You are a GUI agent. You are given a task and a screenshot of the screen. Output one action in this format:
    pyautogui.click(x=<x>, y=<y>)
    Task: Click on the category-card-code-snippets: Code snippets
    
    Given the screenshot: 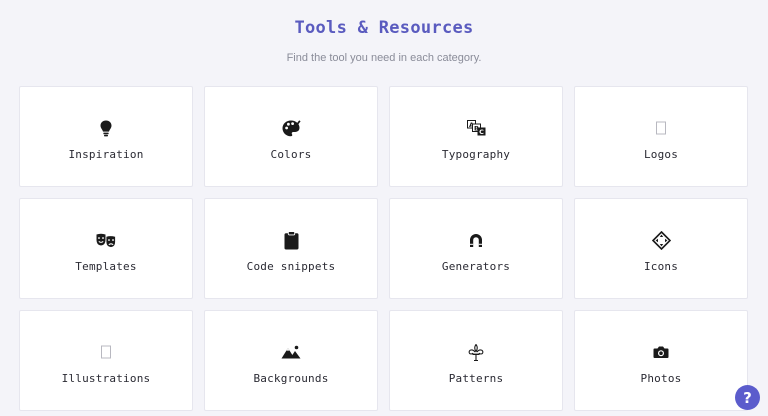 What is the action you would take?
    pyautogui.click(x=291, y=248)
    